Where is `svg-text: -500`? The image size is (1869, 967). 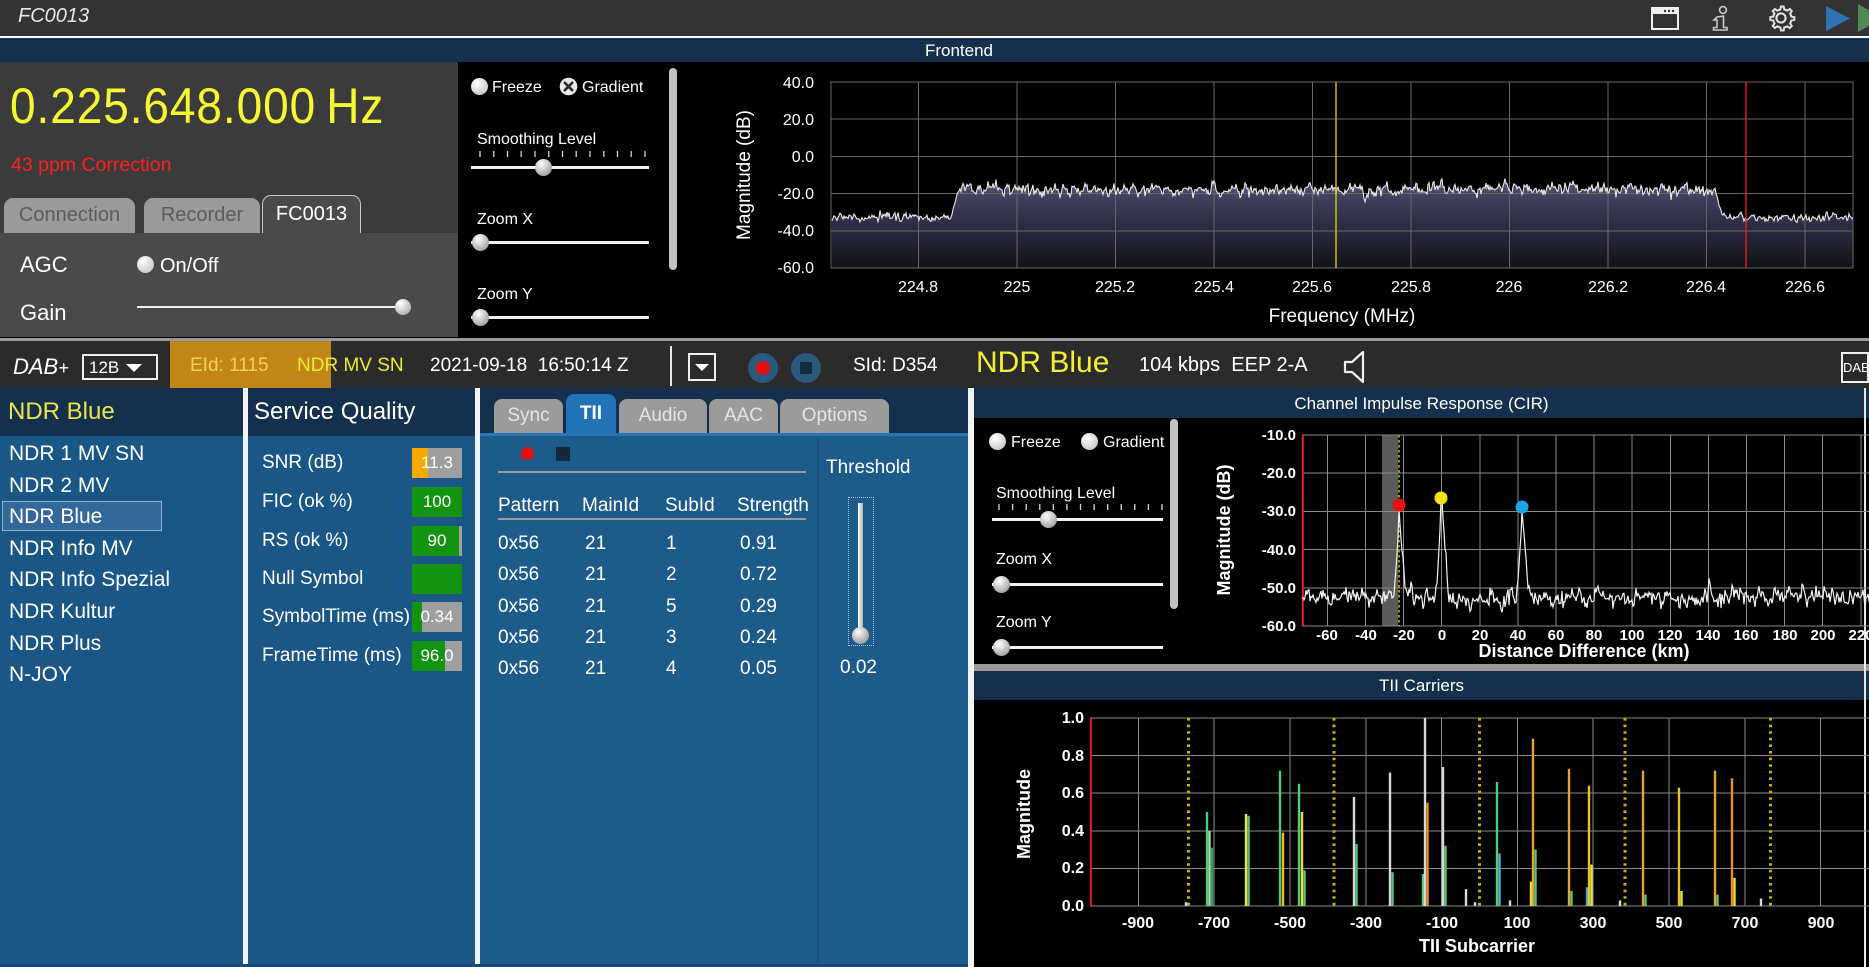
svg-text: -500 is located at coordinates (1290, 923).